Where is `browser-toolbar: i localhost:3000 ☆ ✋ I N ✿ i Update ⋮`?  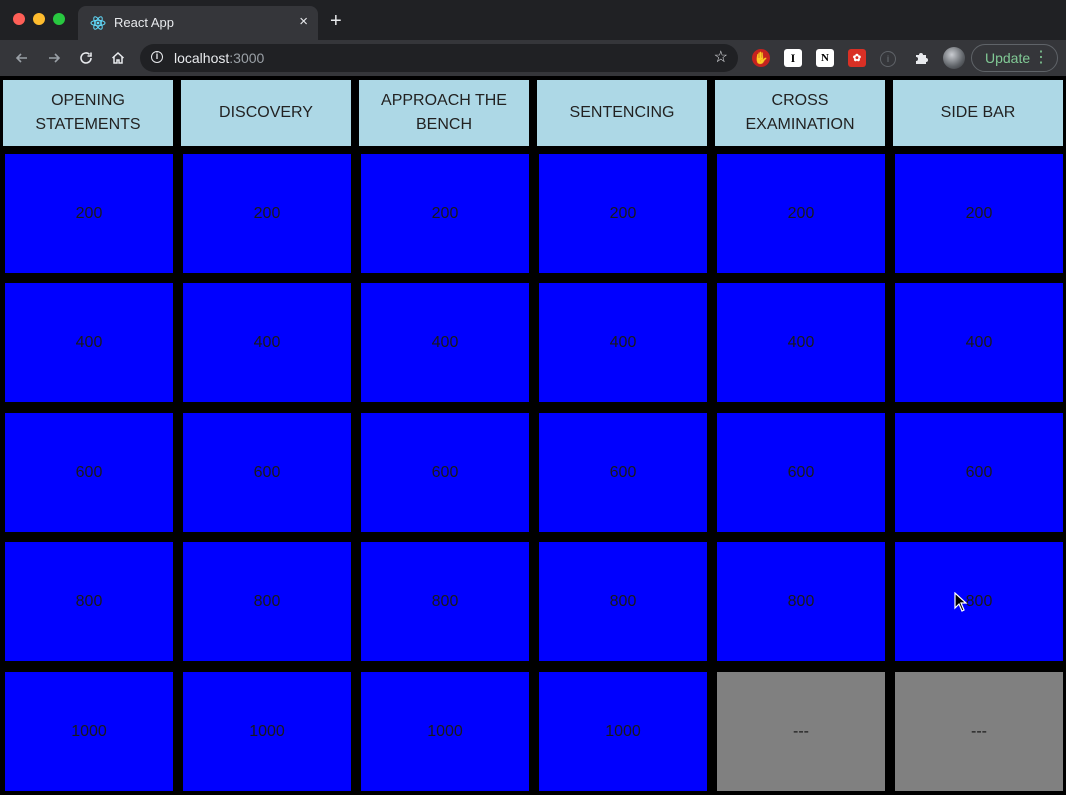
browser-toolbar: i localhost:3000 ☆ ✋ I N ✿ i Update ⋮ is located at coordinates (533, 58).